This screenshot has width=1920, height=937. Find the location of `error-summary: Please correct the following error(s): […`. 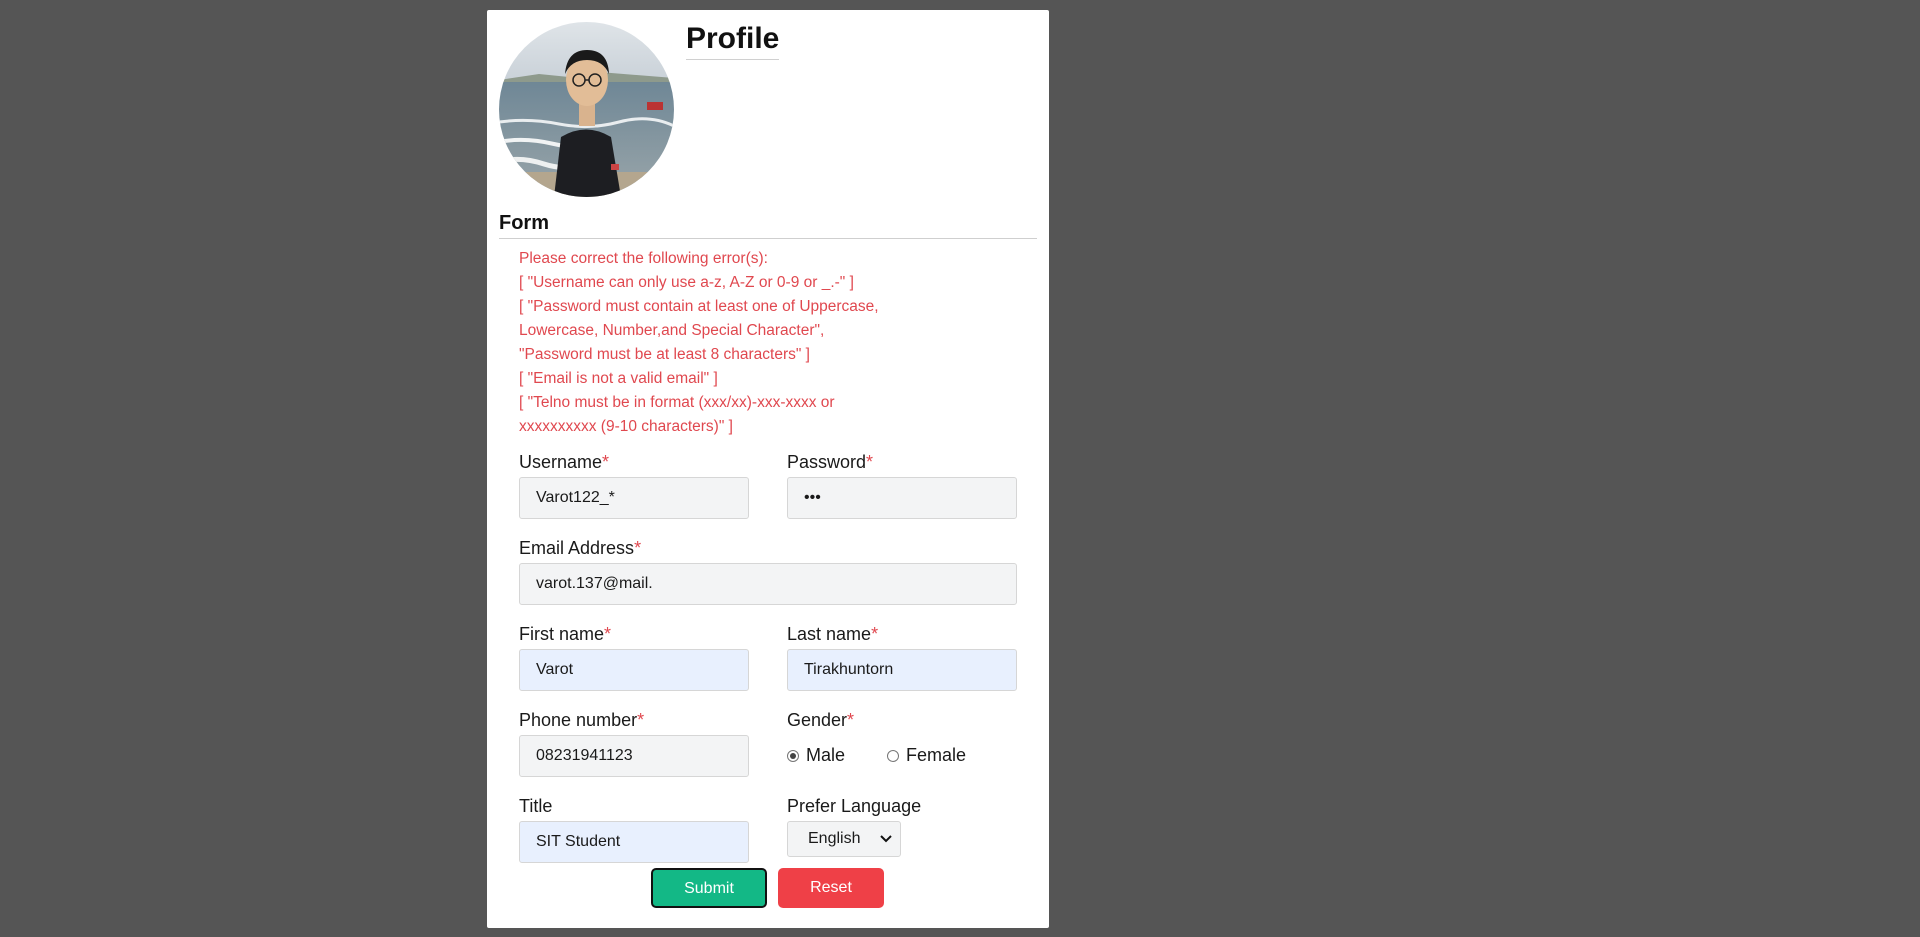

error-summary: Please correct the following error(s): [… is located at coordinates (719, 343).